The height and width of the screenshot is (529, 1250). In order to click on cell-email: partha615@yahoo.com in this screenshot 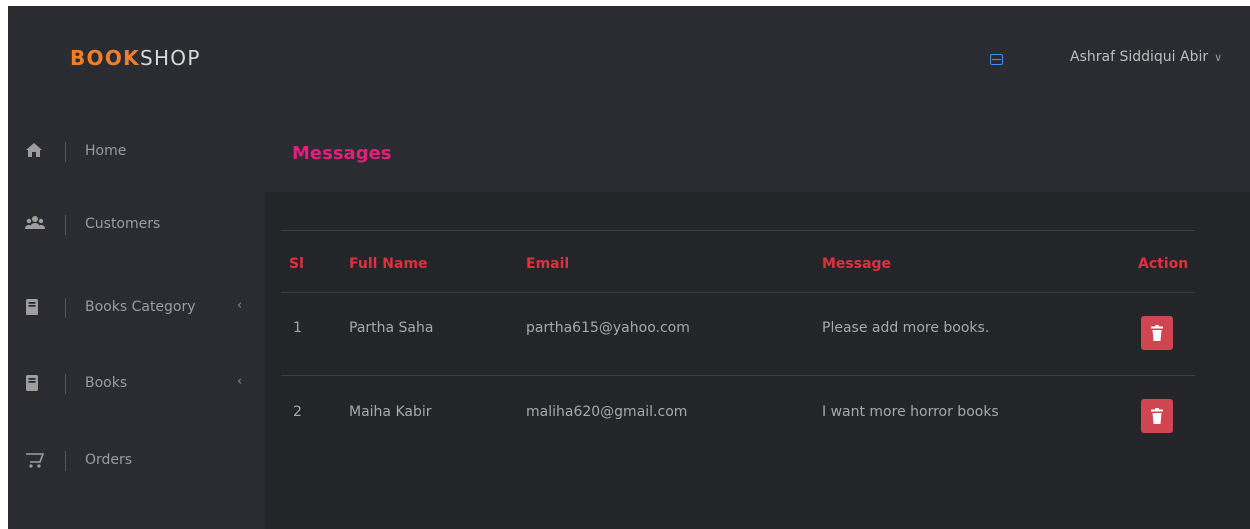, I will do `click(608, 328)`.